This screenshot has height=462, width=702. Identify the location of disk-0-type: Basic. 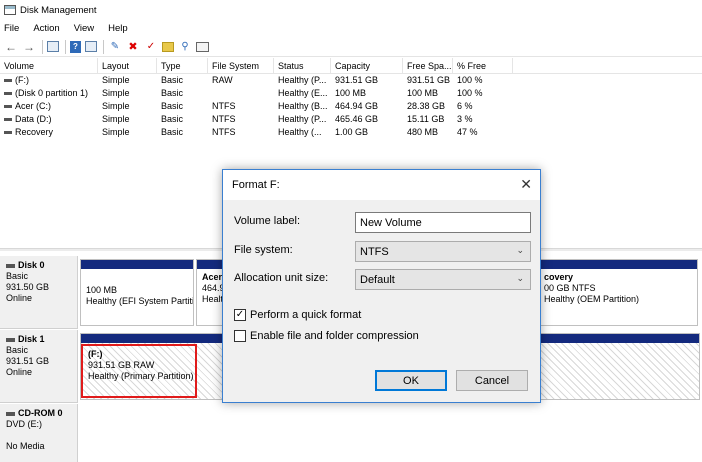
(17, 276).